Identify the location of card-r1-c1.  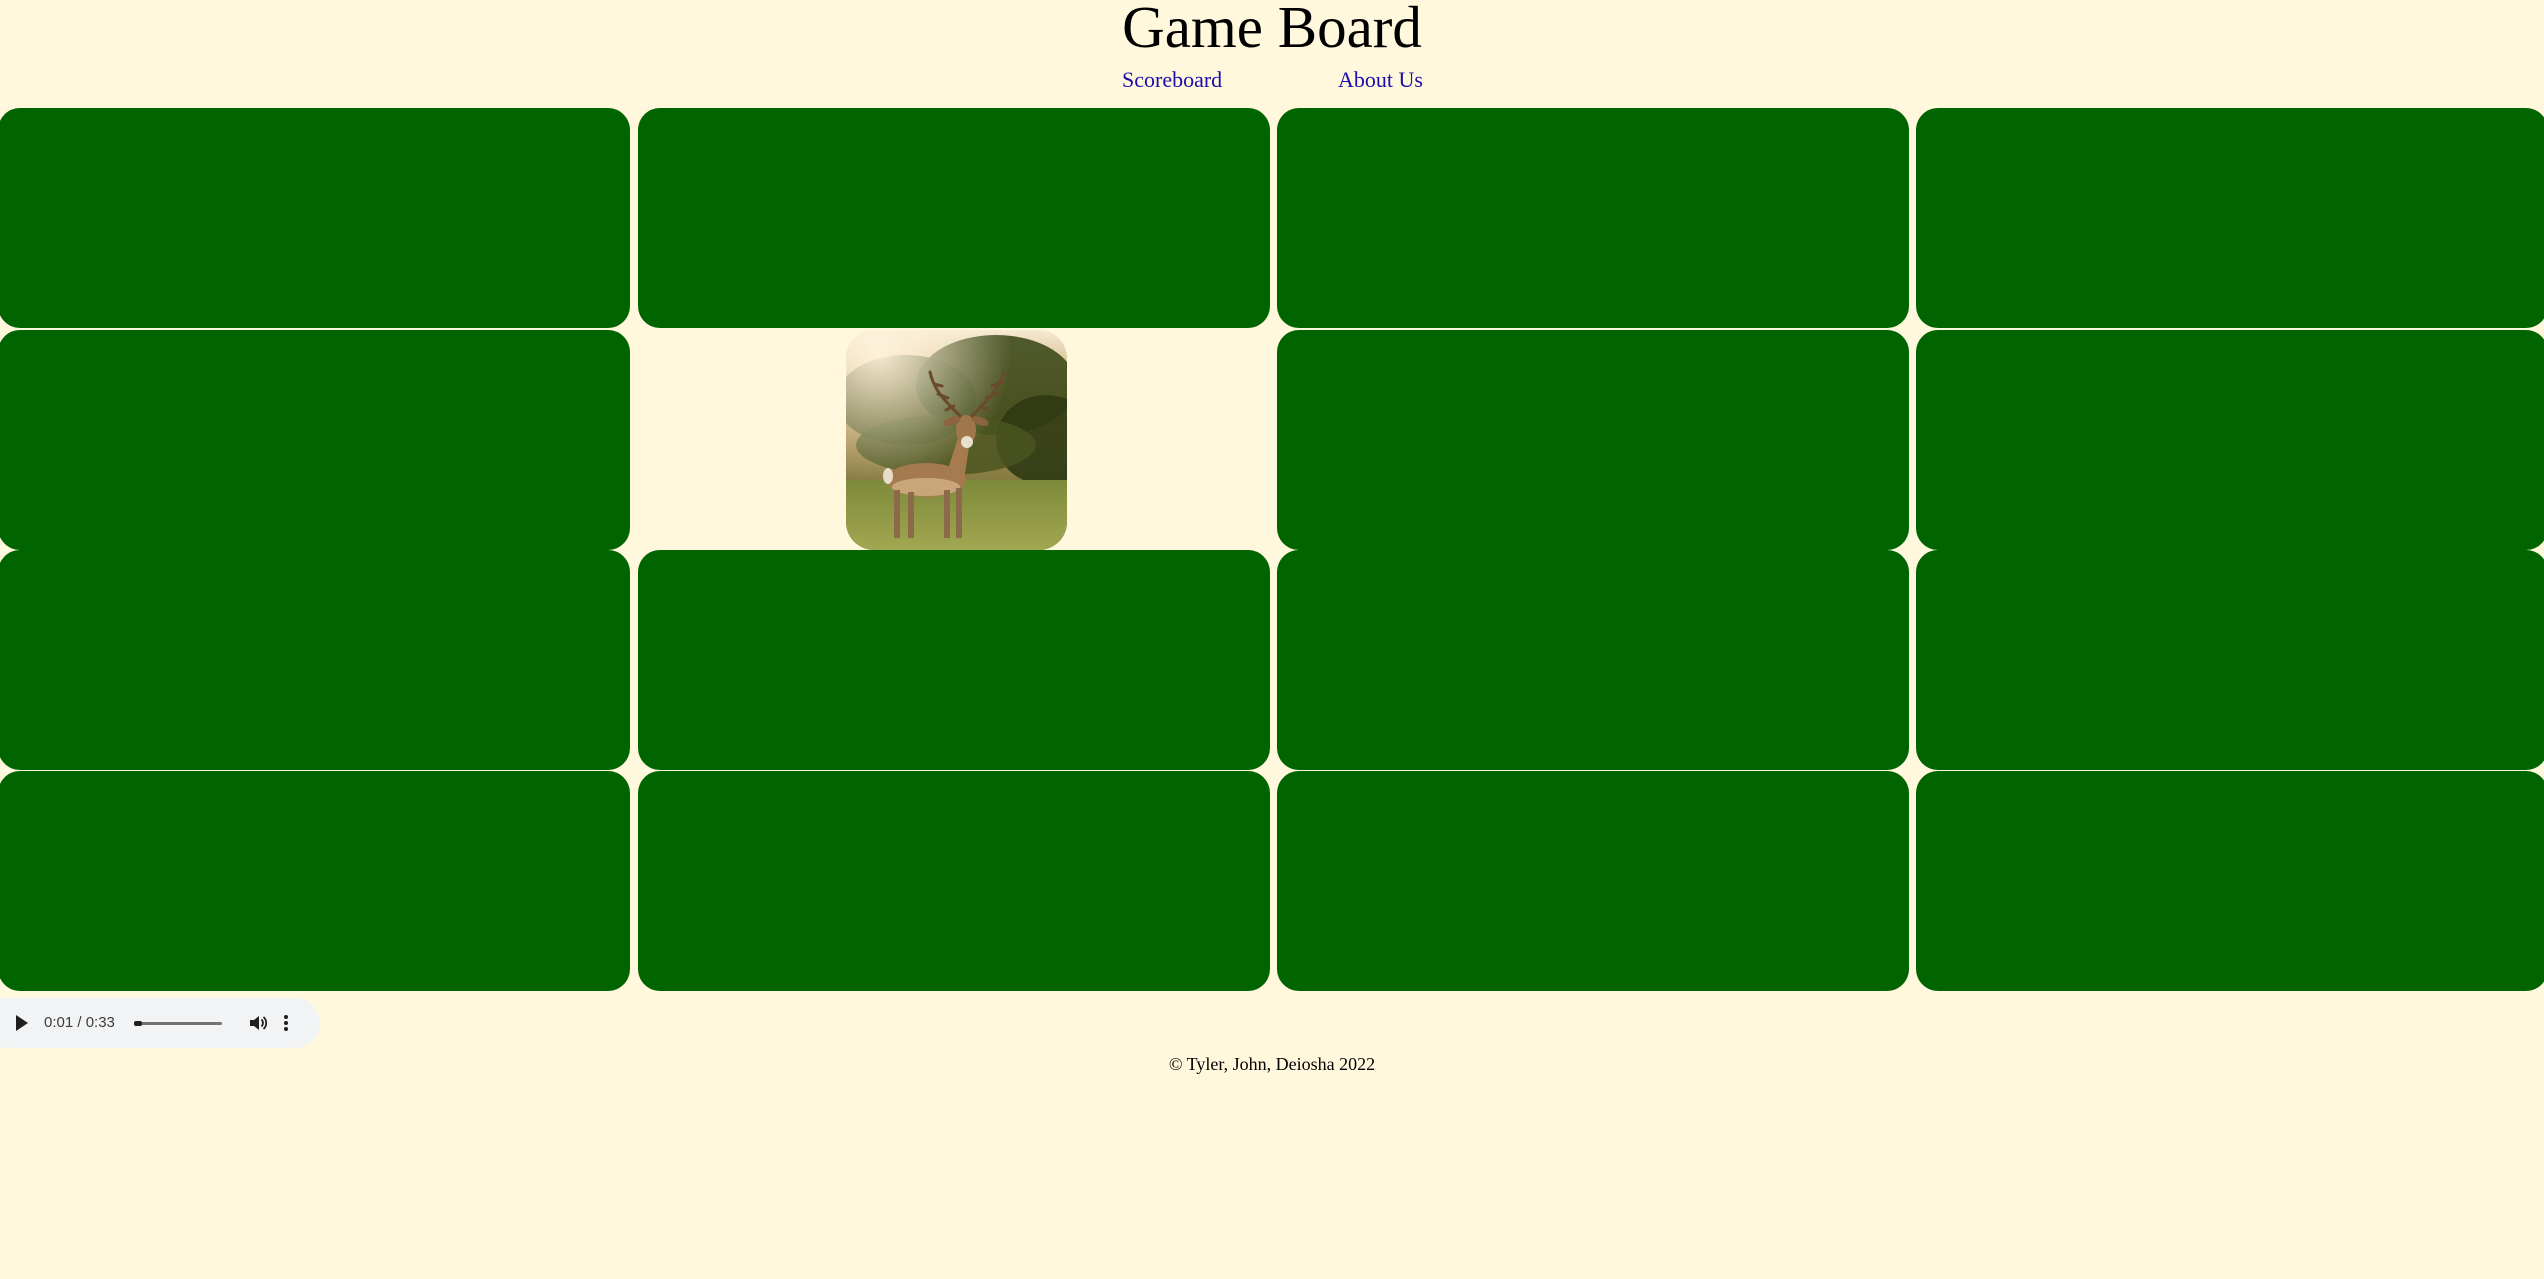
(315, 218).